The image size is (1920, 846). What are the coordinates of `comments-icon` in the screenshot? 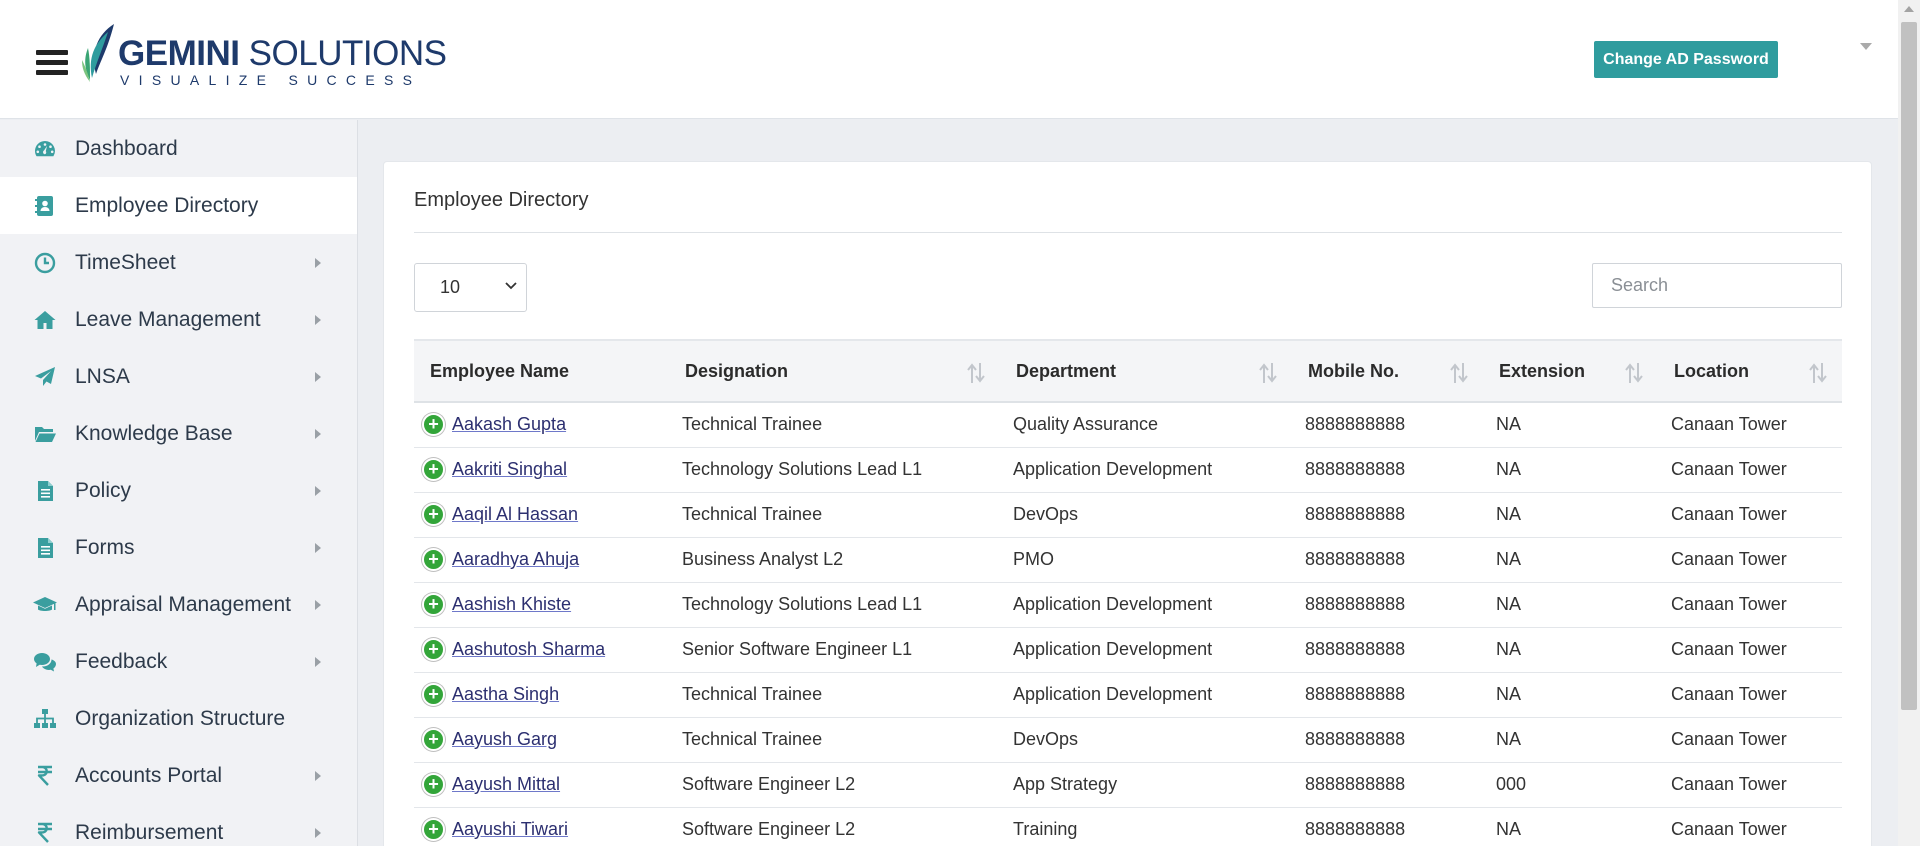 It's located at (45, 662).